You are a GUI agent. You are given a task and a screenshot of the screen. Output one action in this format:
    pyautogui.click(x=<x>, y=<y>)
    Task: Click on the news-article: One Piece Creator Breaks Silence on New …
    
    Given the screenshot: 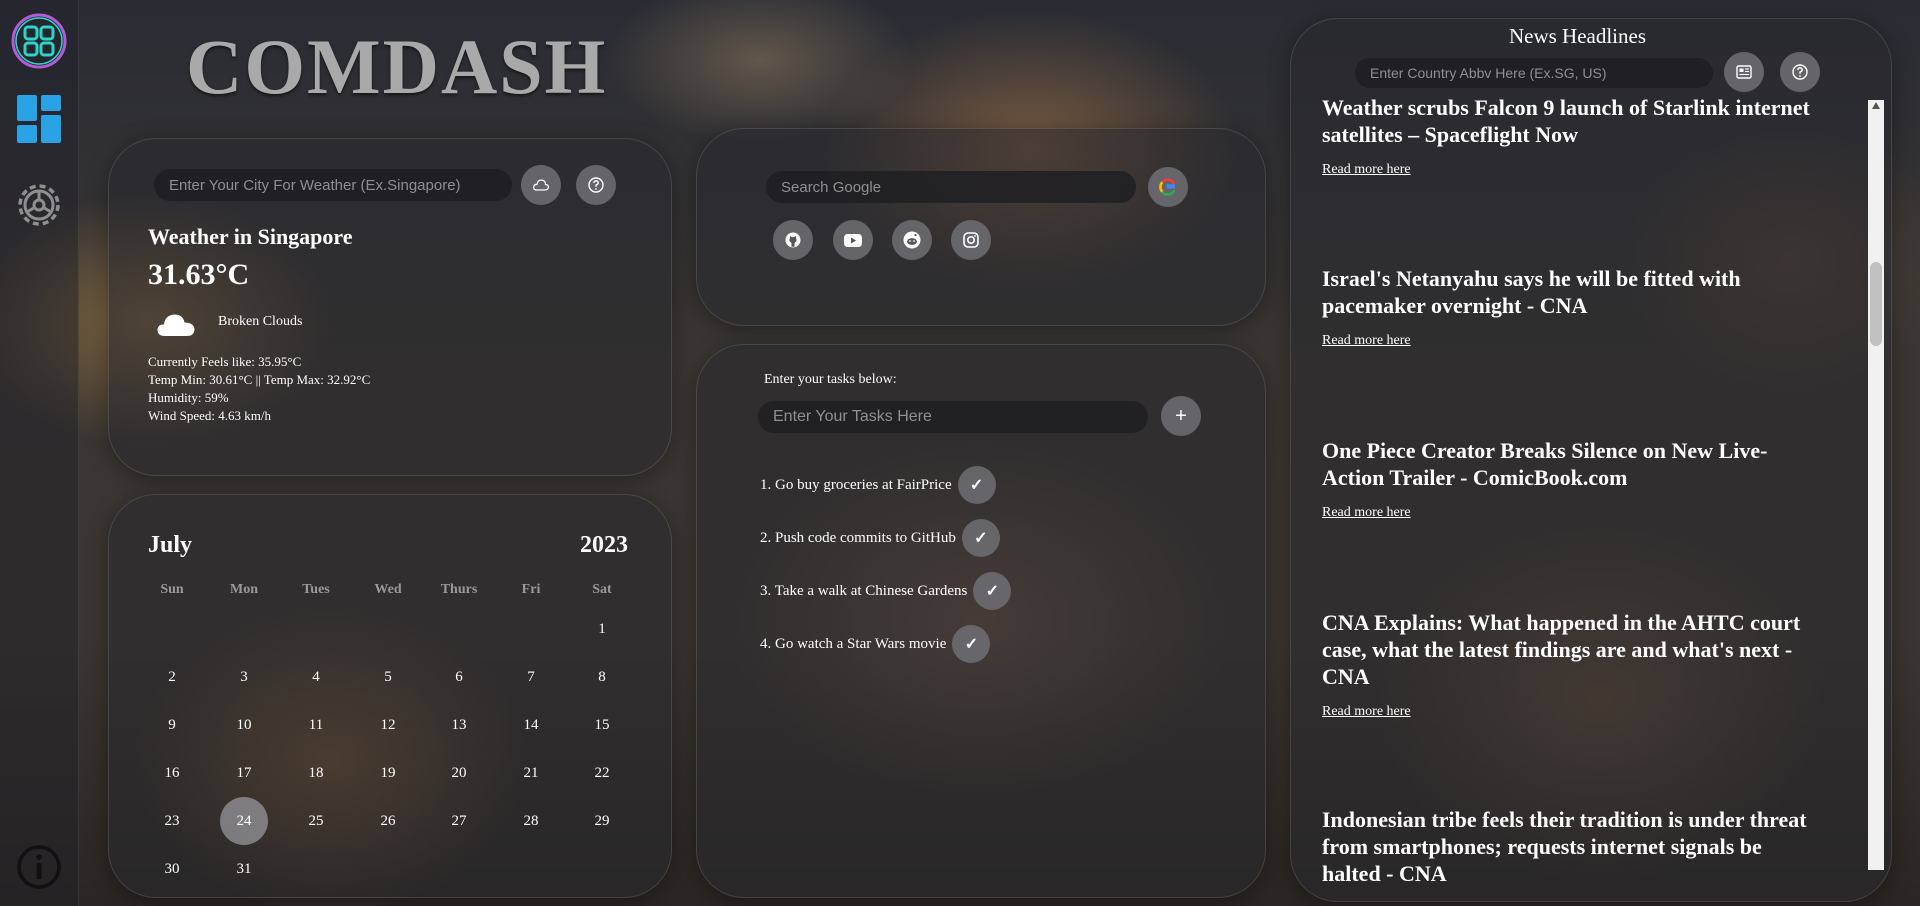 What is the action you would take?
    pyautogui.click(x=1567, y=479)
    